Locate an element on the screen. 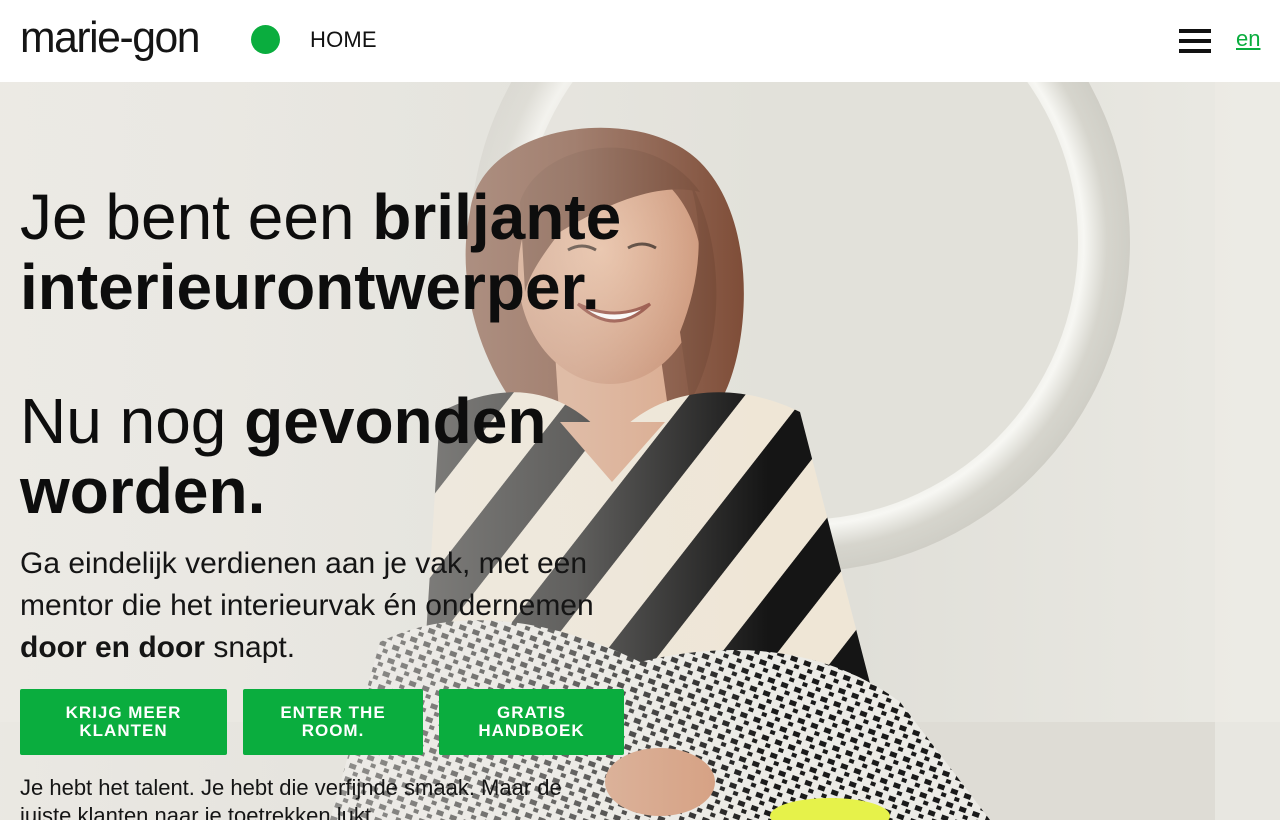  green-dot-icon is located at coordinates (265, 39).